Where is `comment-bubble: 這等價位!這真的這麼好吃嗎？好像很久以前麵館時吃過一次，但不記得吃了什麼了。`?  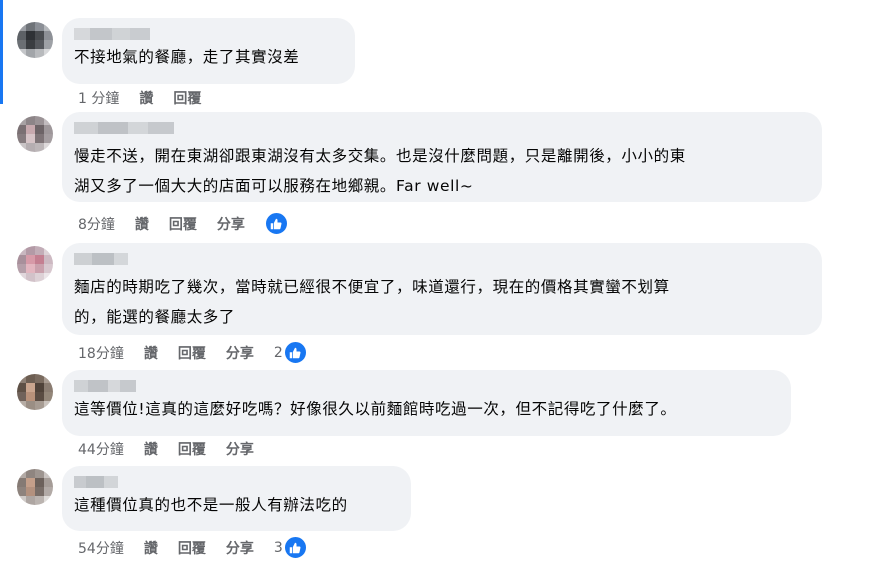 comment-bubble: 這等價位!這真的這麼好吃嗎？好像很久以前麵館時吃過一次，但不記得吃了什麼了。 is located at coordinates (426, 403).